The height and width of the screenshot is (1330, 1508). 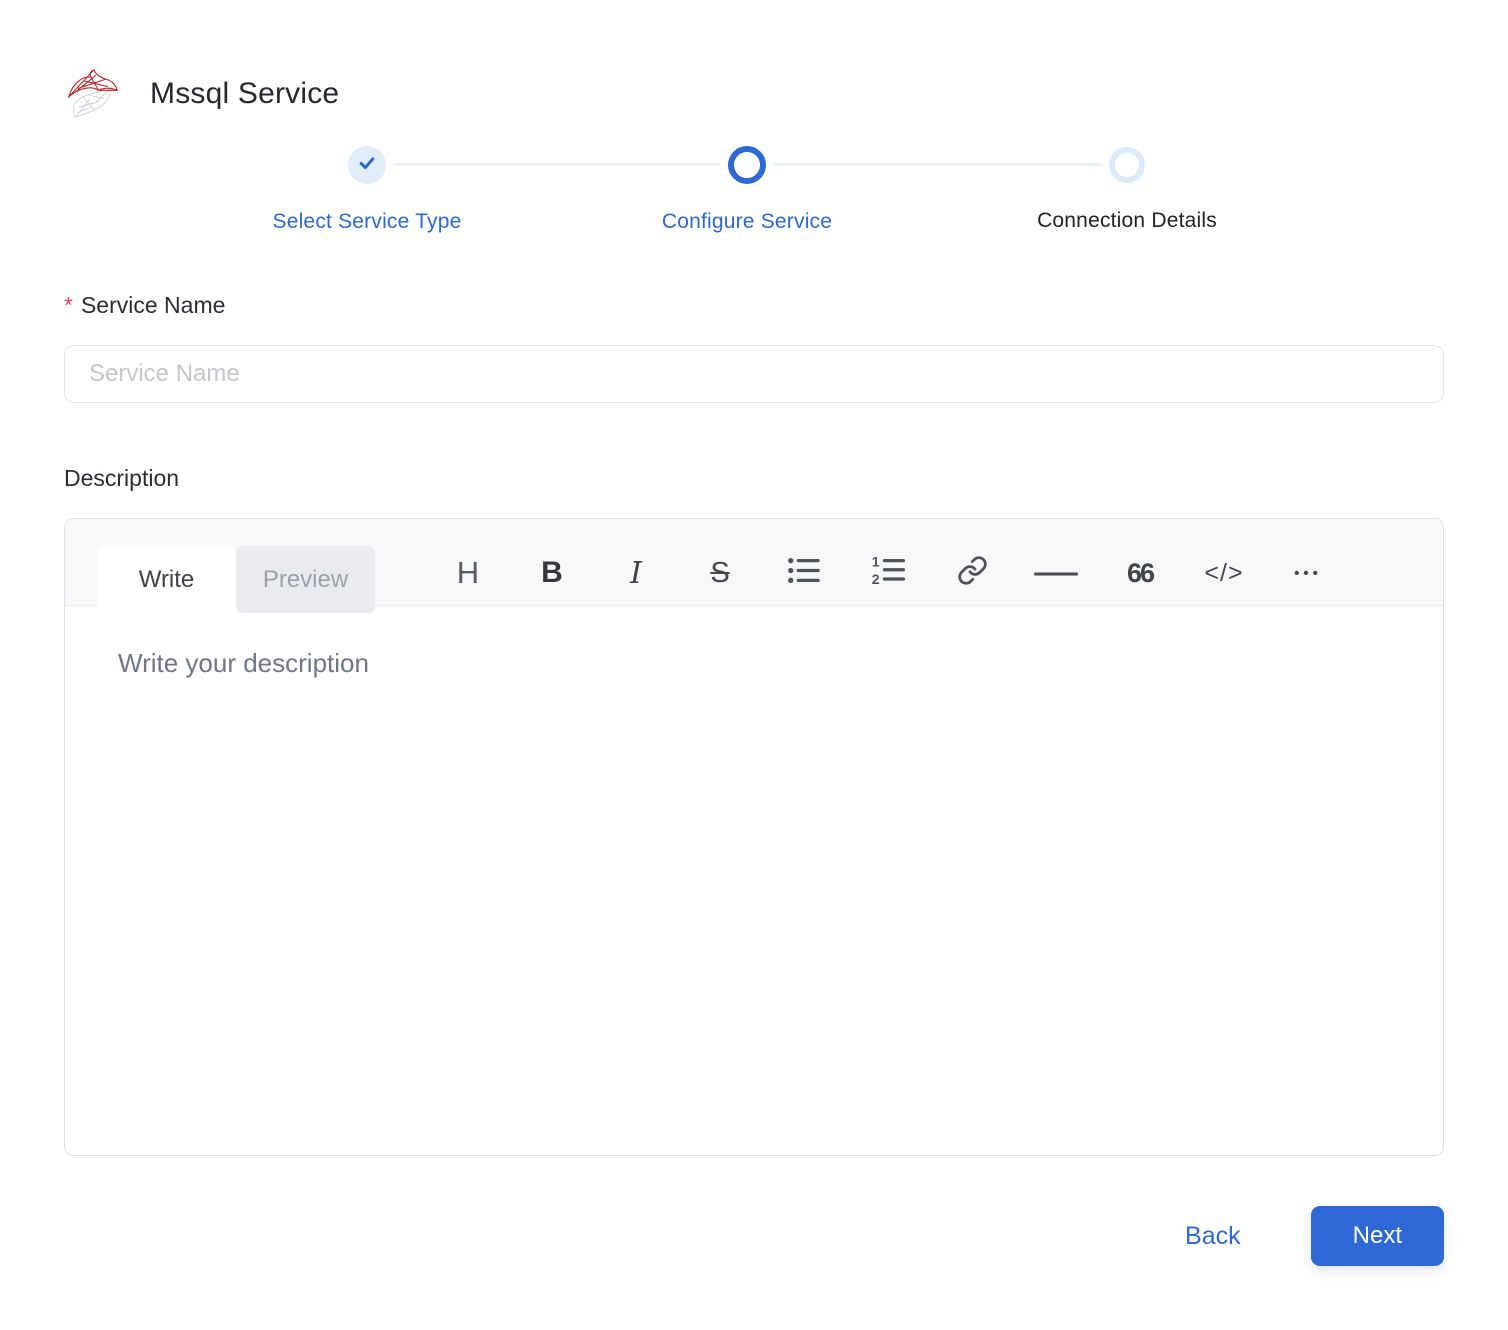 I want to click on heading-icon: H, so click(x=468, y=572).